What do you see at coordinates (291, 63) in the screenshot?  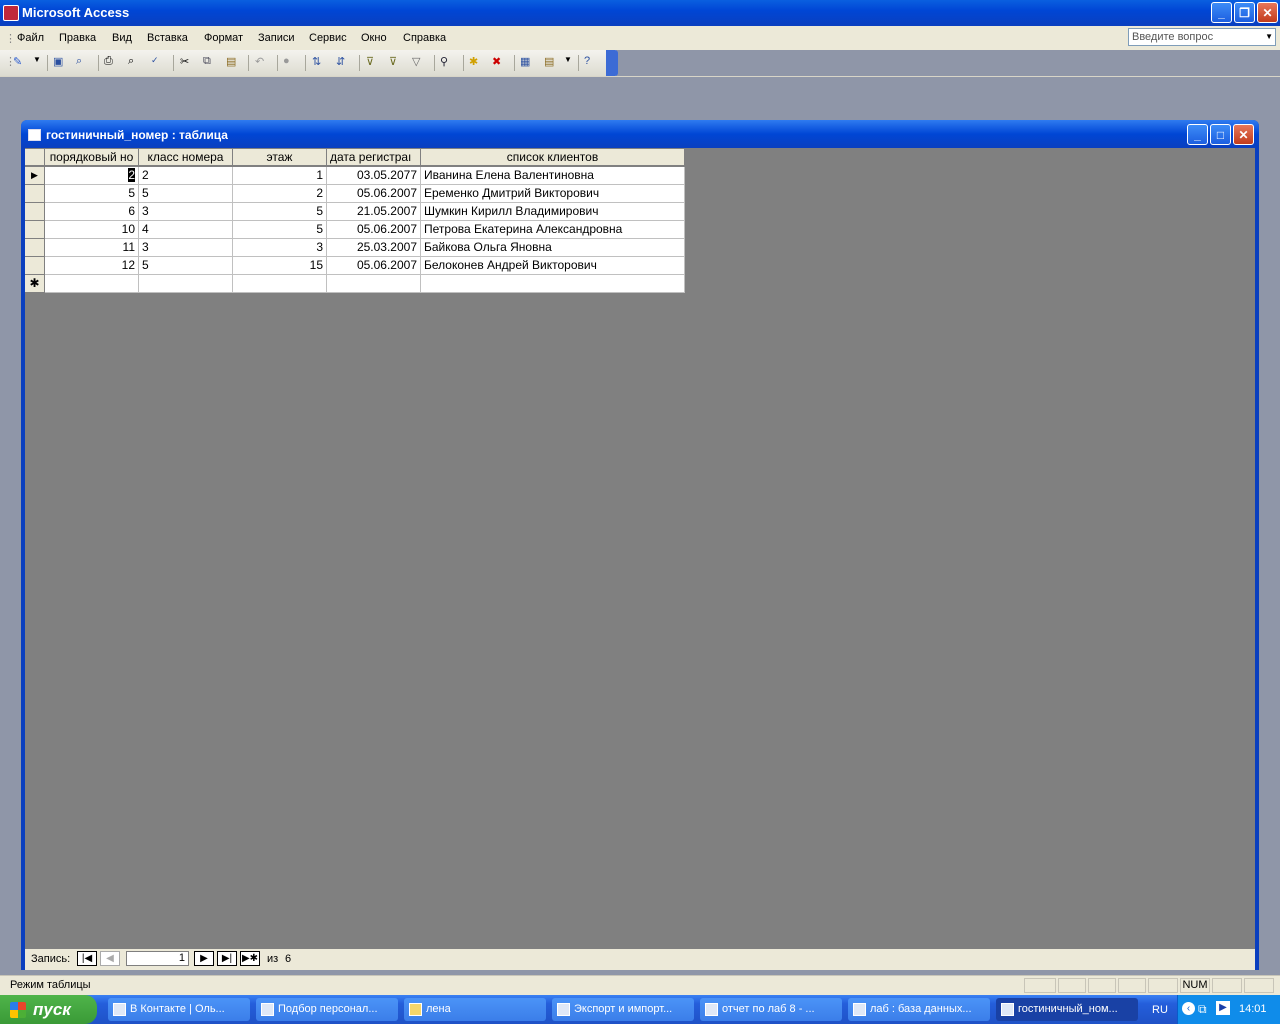 I see `hyperlink-icon: ●` at bounding box center [291, 63].